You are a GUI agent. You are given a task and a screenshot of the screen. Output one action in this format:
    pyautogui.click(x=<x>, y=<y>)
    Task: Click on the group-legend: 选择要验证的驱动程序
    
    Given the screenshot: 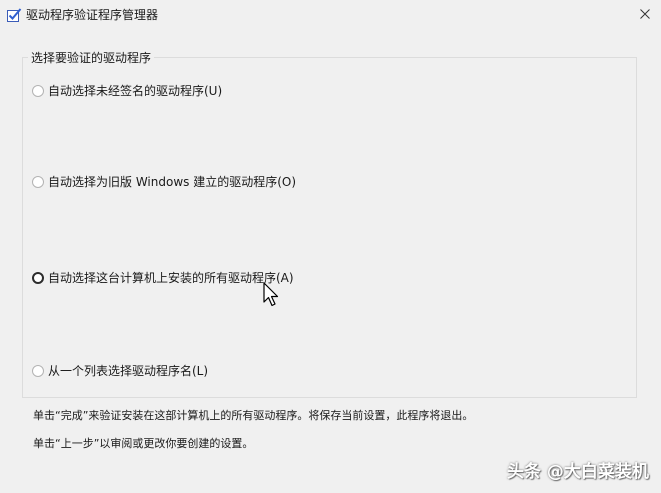 What is the action you would take?
    pyautogui.click(x=91, y=57)
    